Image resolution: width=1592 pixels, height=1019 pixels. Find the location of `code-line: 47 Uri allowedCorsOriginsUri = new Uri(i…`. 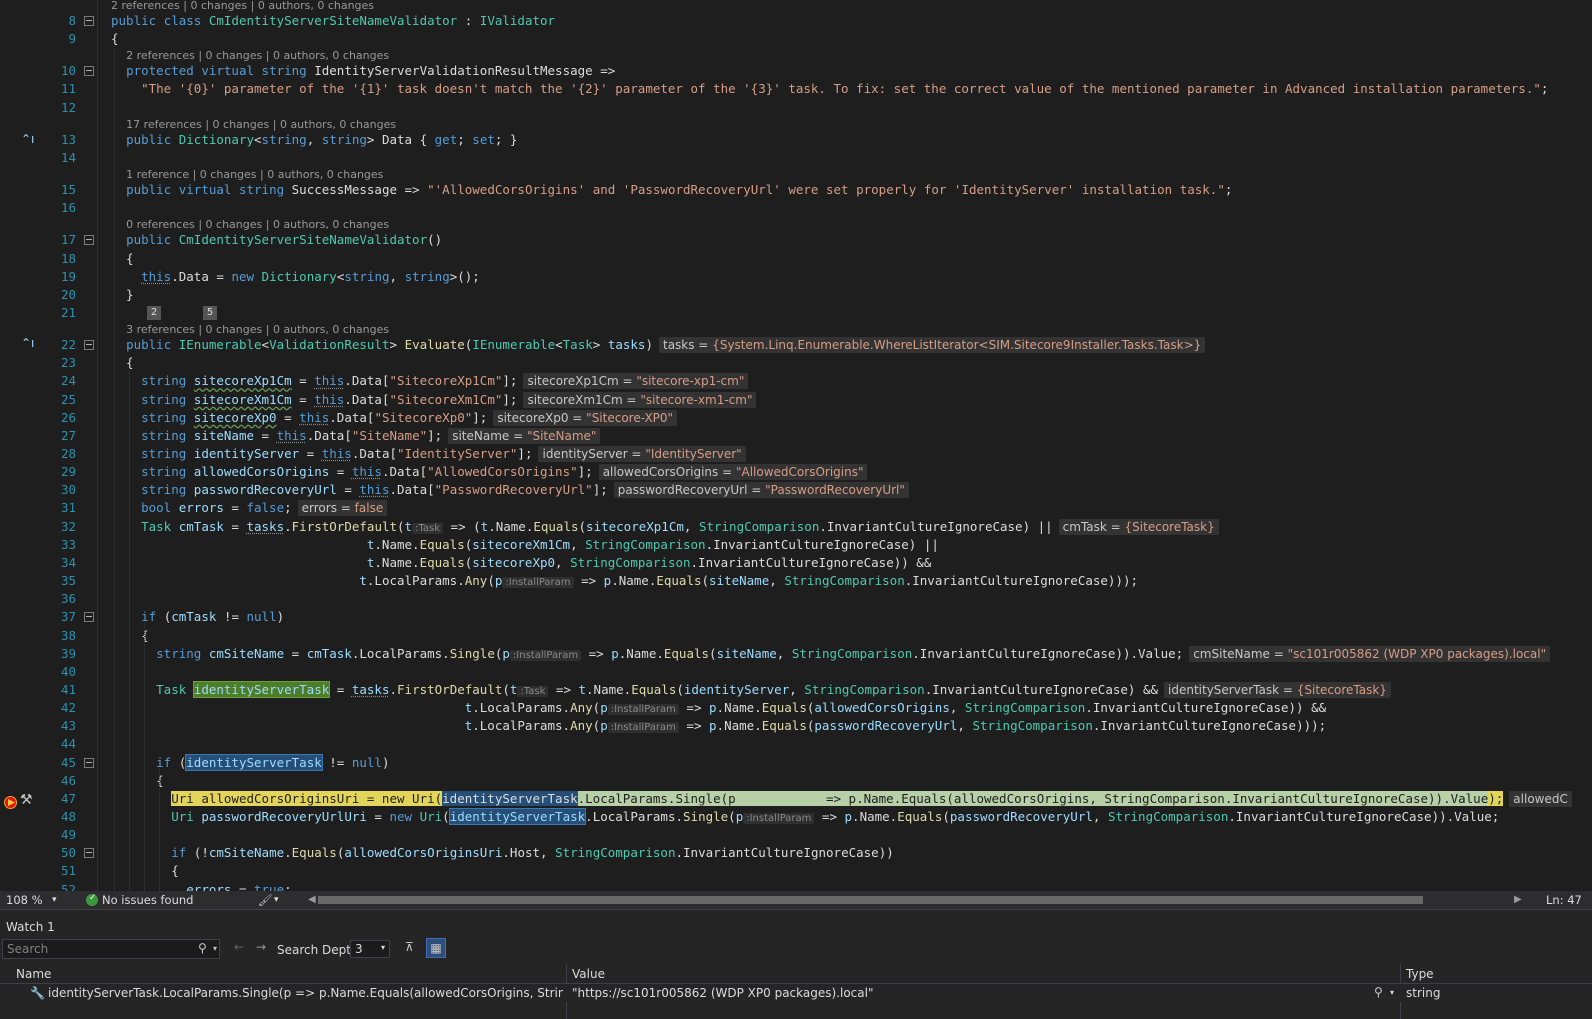

code-line: 47 Uri allowedCorsOriginsUri = new Uri(i… is located at coordinates (796, 799).